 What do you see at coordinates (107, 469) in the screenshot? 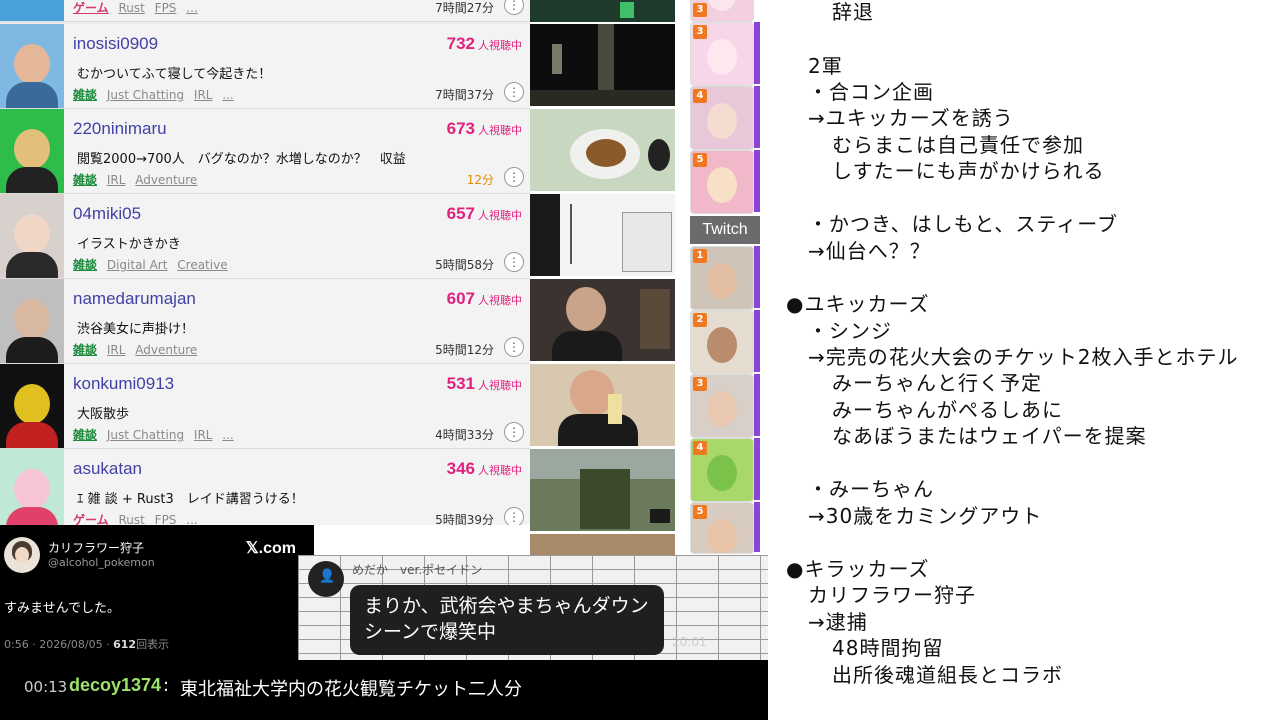
I see `streamer-name: asukatan` at bounding box center [107, 469].